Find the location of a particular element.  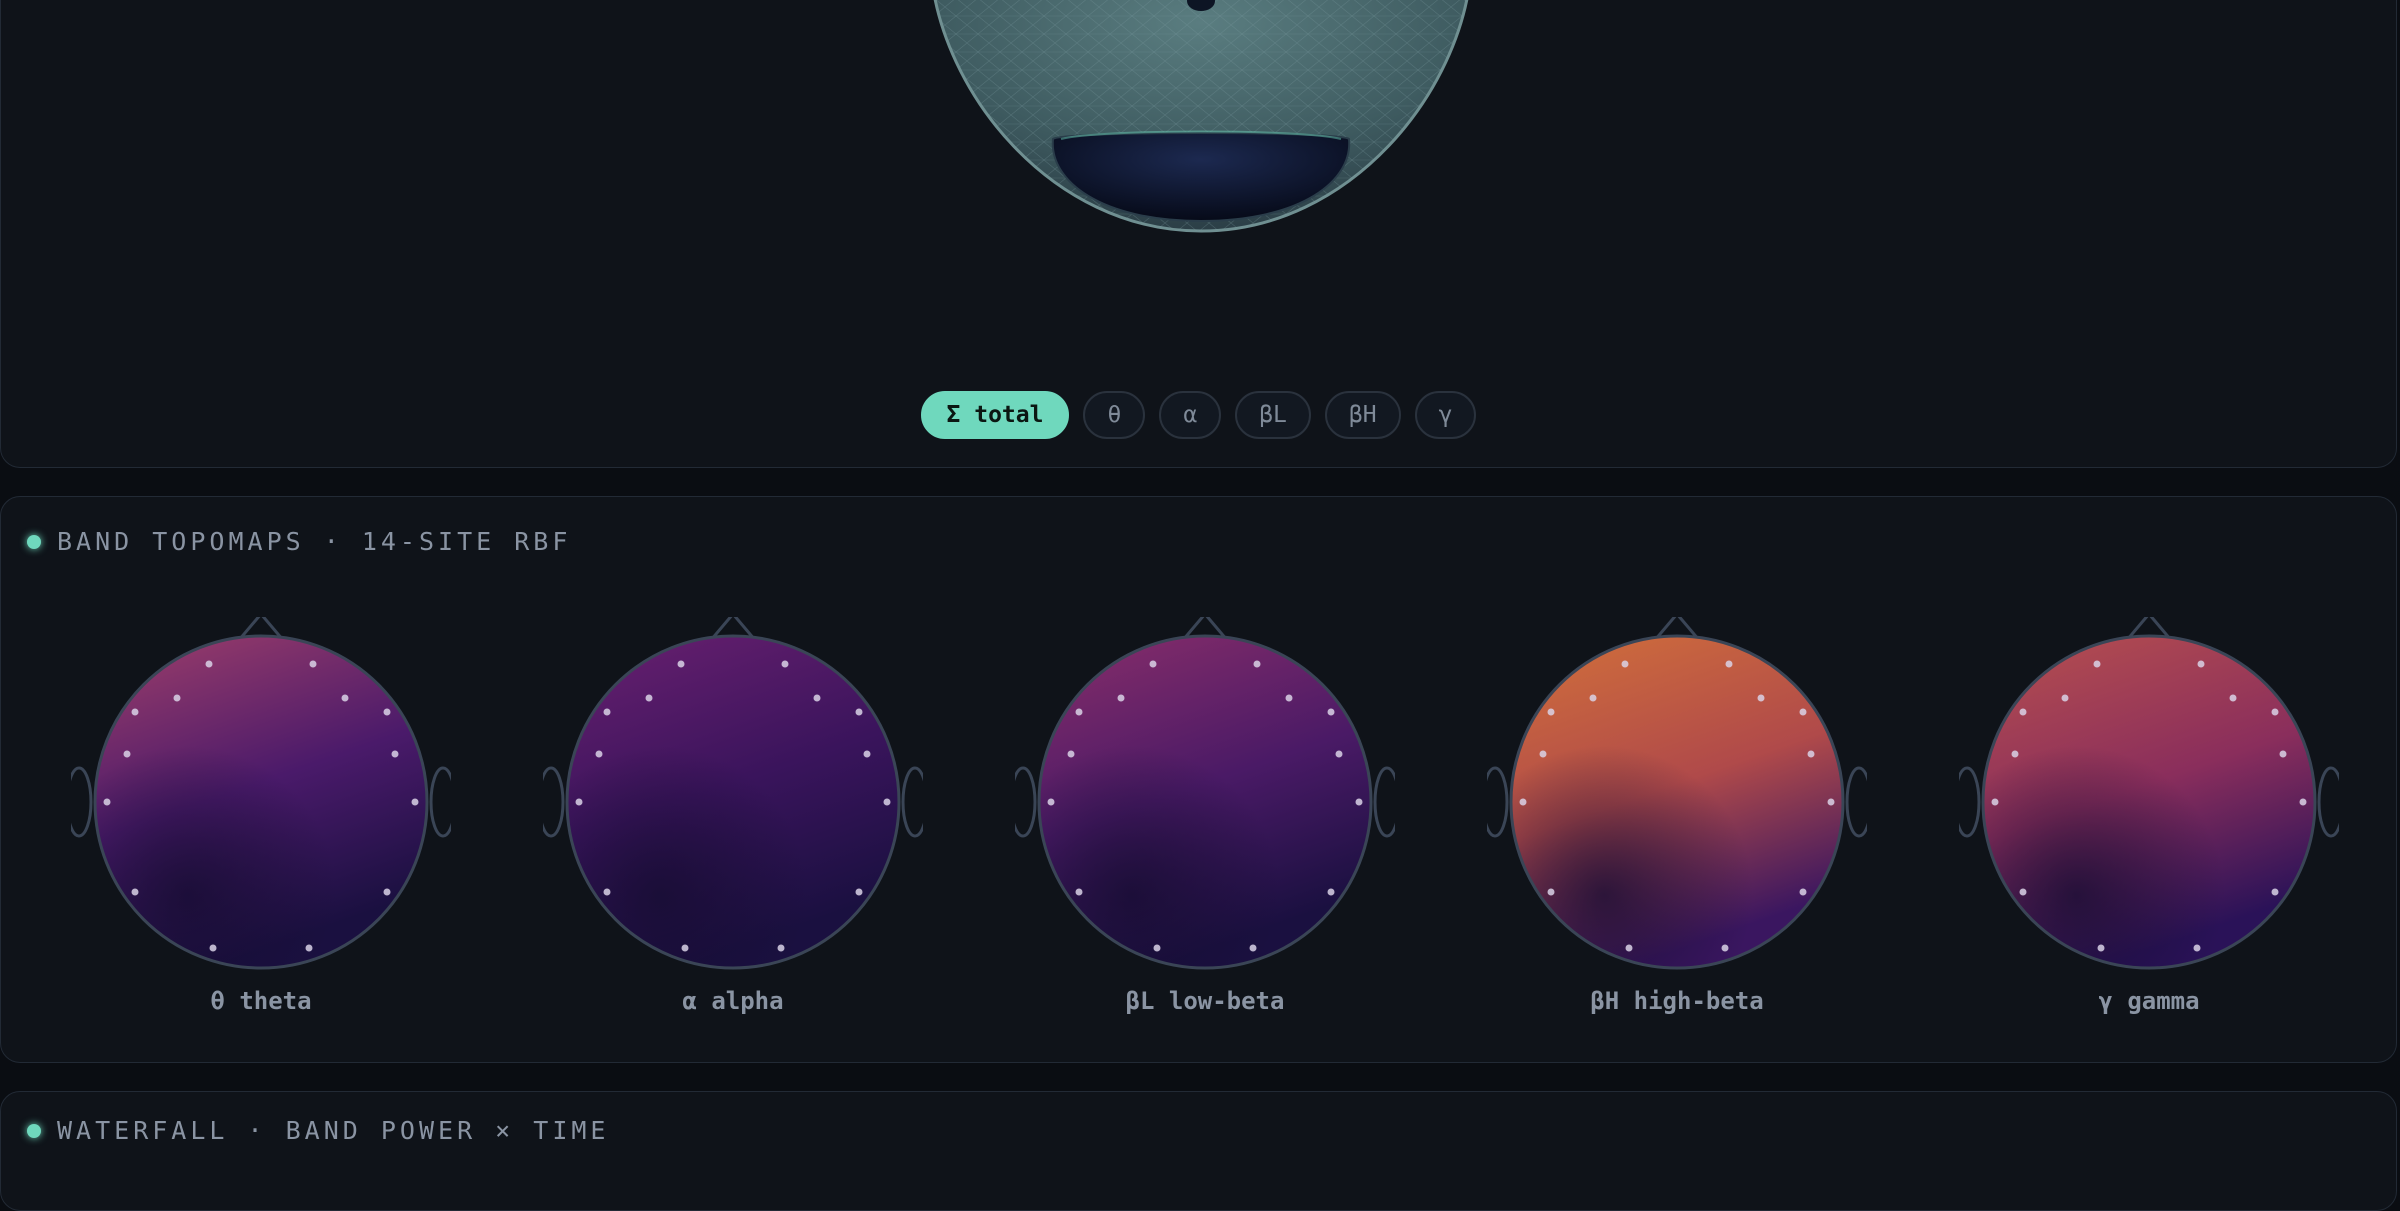

topomap-label: α alpha is located at coordinates (733, 1001).